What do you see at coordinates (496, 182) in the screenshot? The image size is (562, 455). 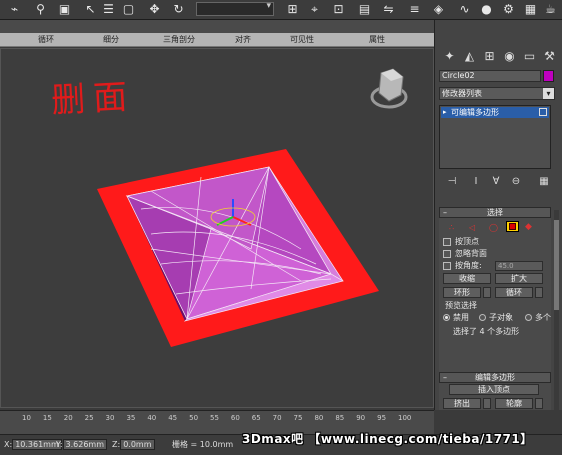 I see `make-unique-icon: ∀` at bounding box center [496, 182].